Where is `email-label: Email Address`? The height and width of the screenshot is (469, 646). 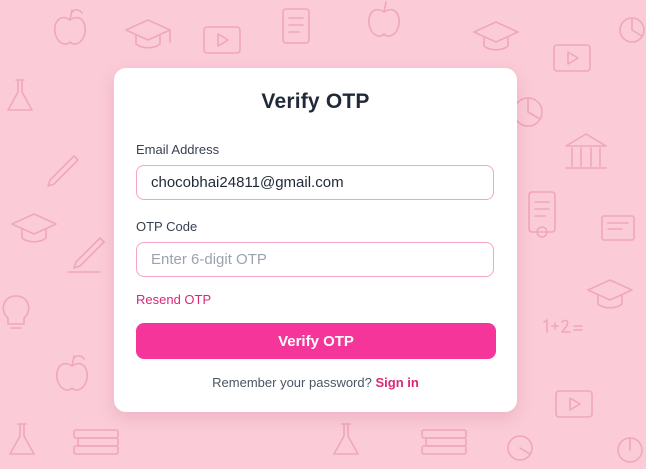 email-label: Email Address is located at coordinates (178, 149).